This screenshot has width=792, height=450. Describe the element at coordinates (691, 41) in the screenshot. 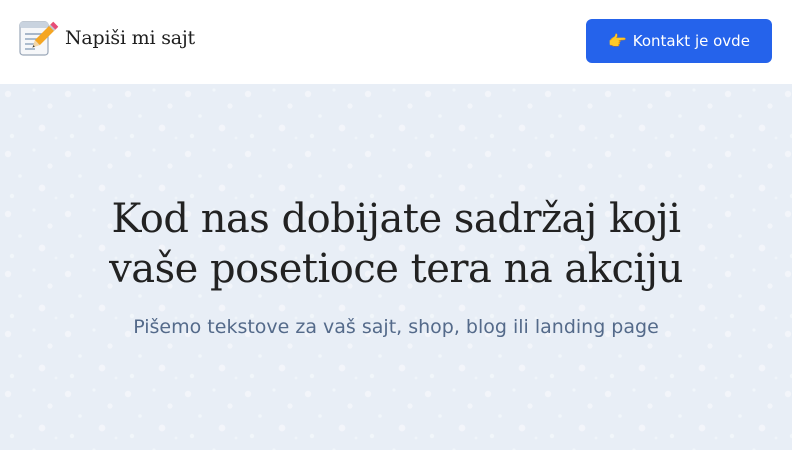

I see `contact-button-label: Kontakt je ovde` at that location.